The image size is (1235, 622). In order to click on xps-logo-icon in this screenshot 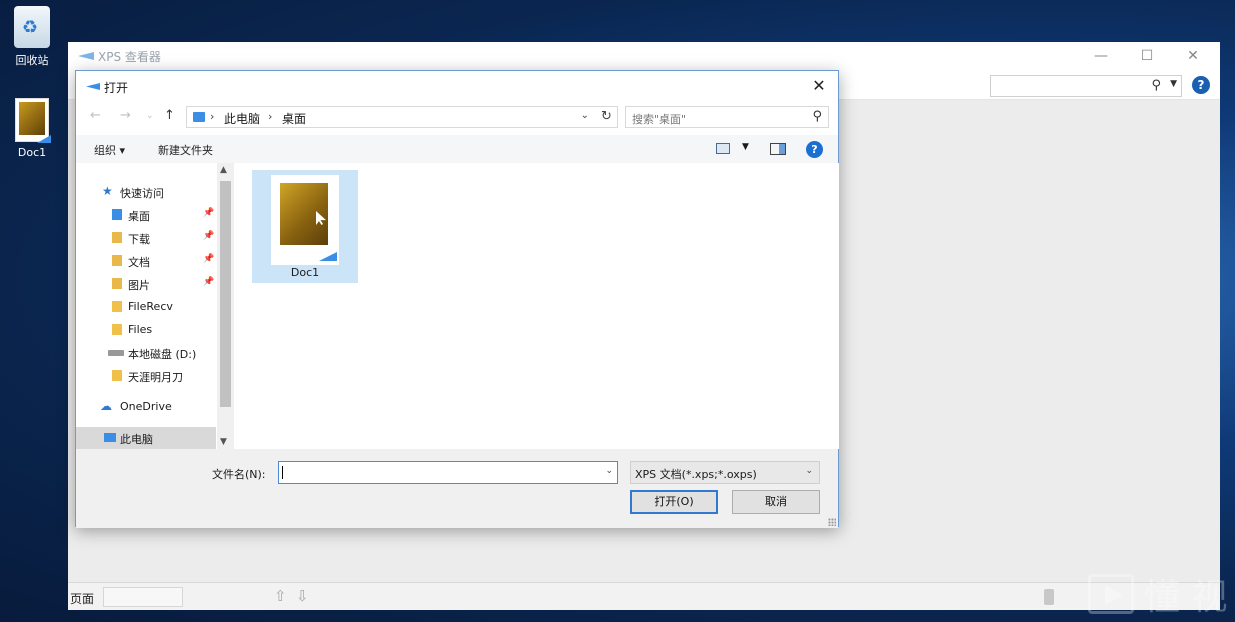, I will do `click(93, 86)`.